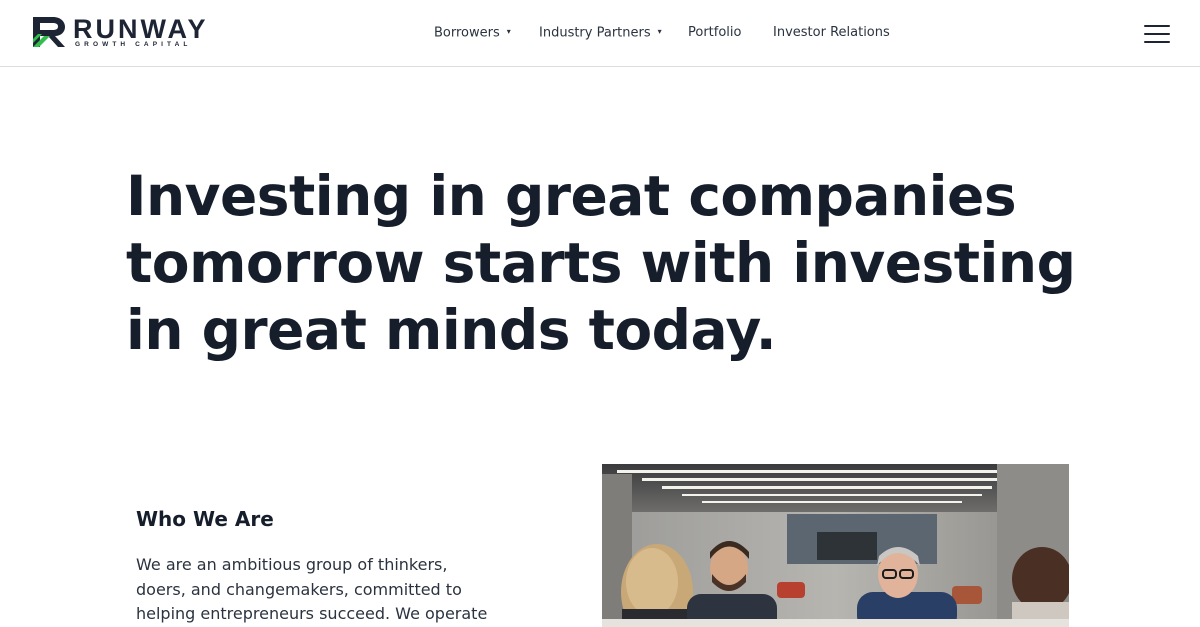  I want to click on brand-tagline: GROWTH CAPITAL, so click(133, 44).